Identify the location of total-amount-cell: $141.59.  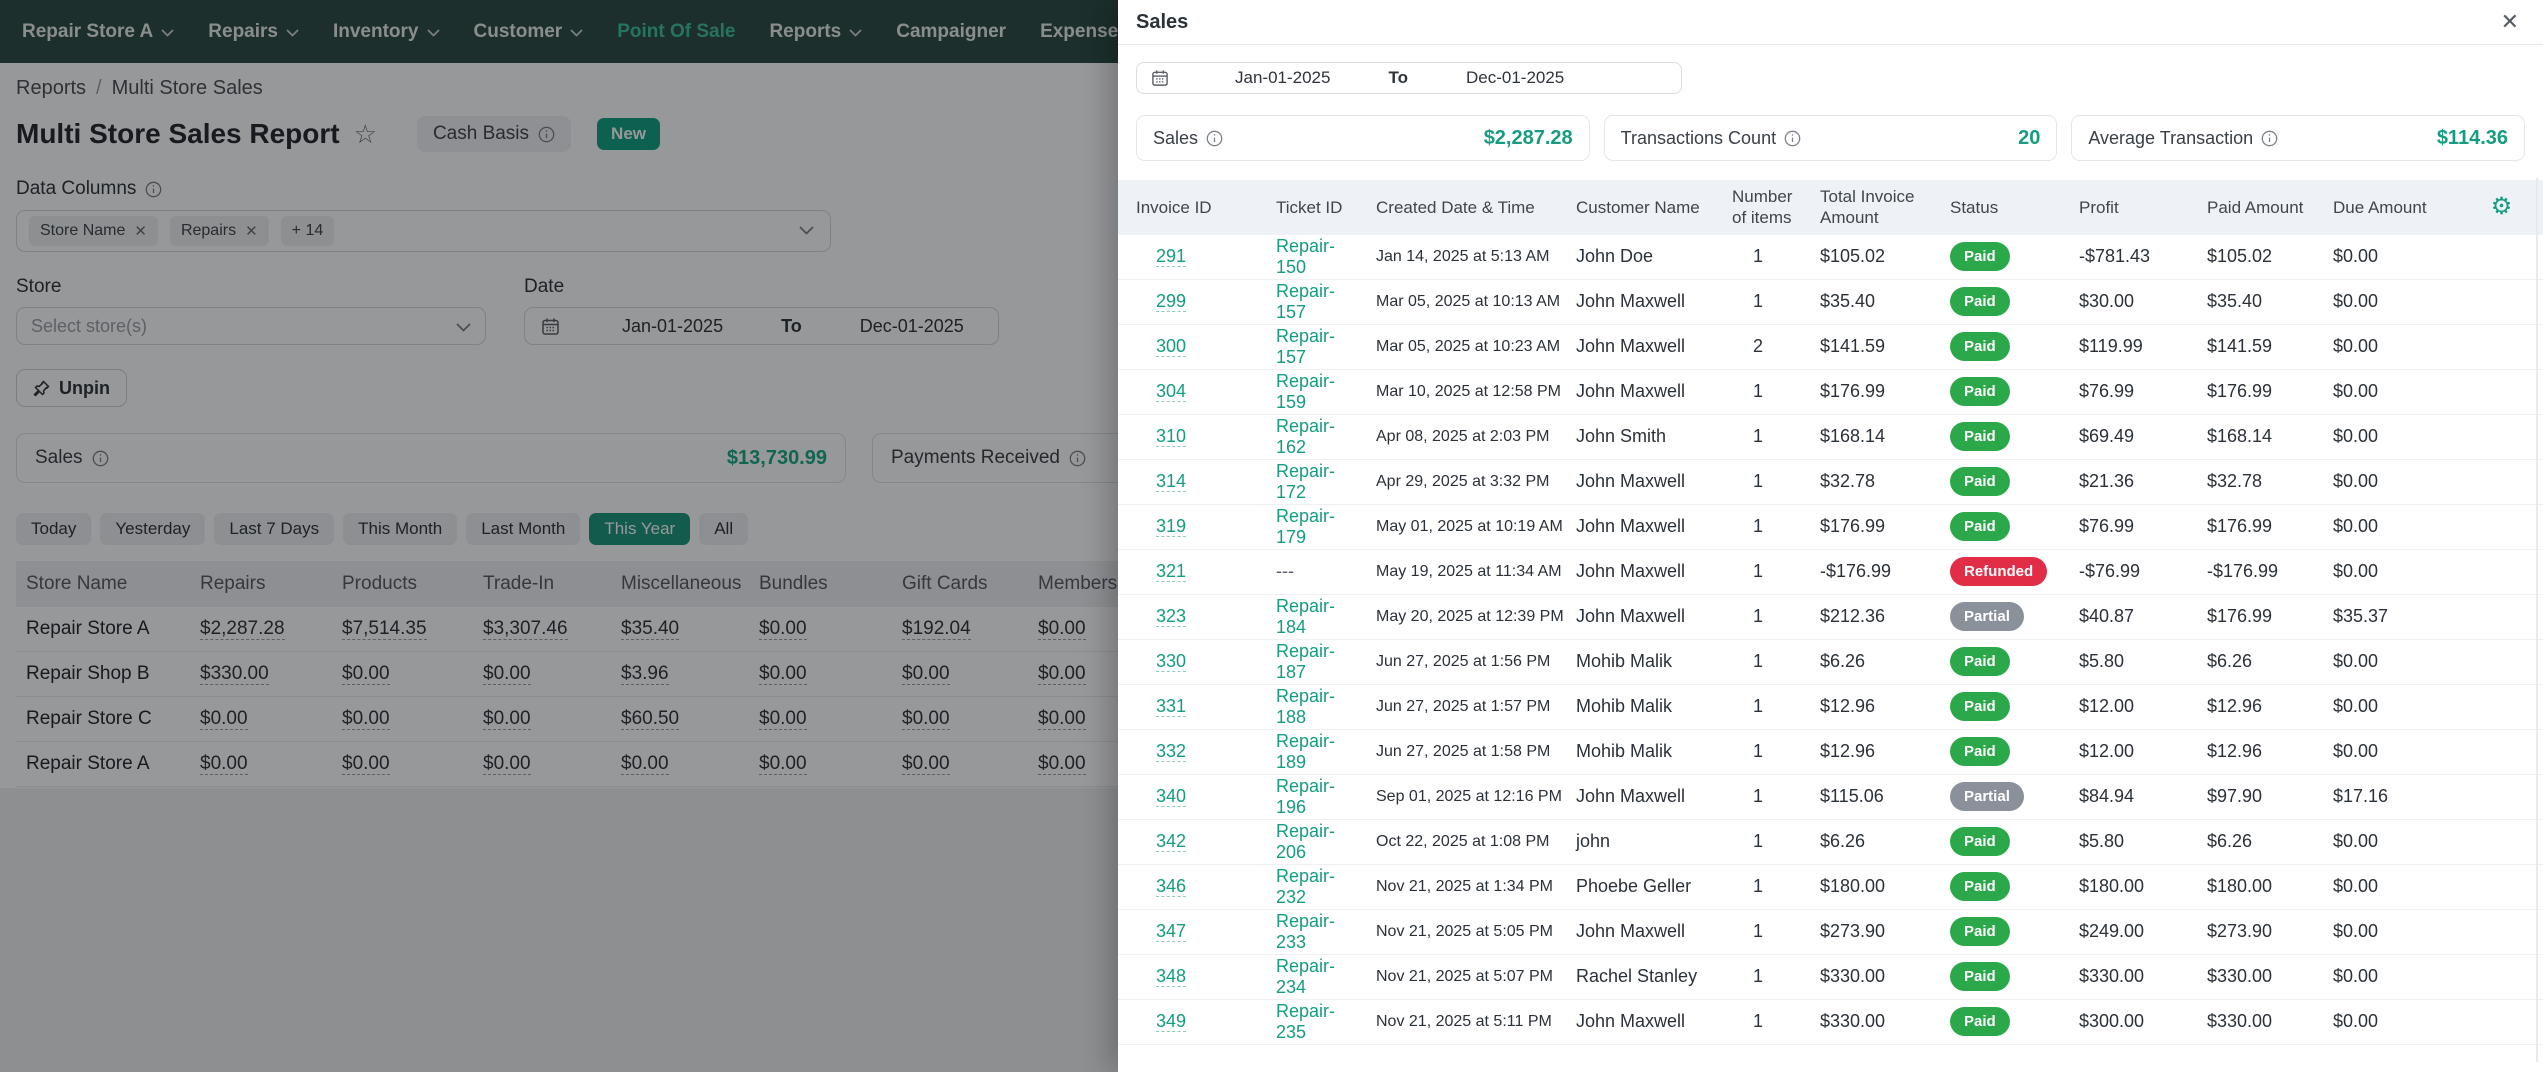
(1853, 346).